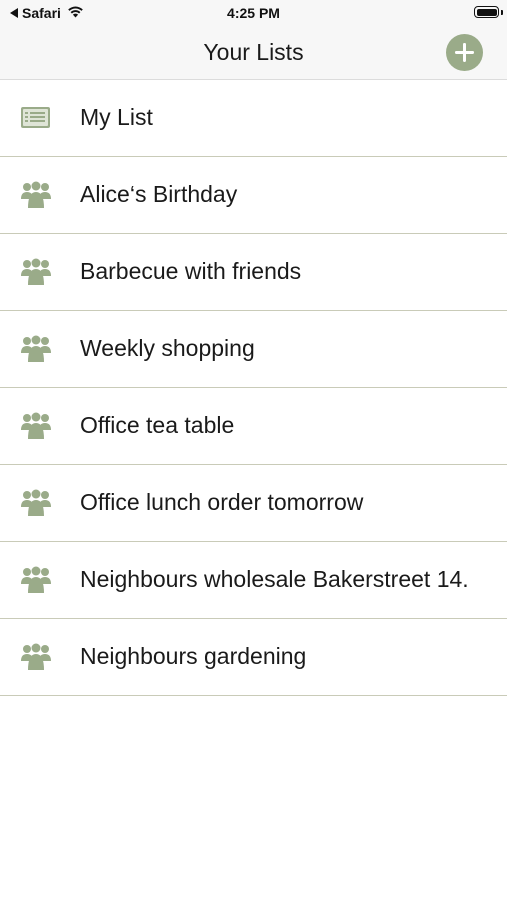  I want to click on list-item-label: Neighbours wholesale Bakerstreet 14., so click(274, 579).